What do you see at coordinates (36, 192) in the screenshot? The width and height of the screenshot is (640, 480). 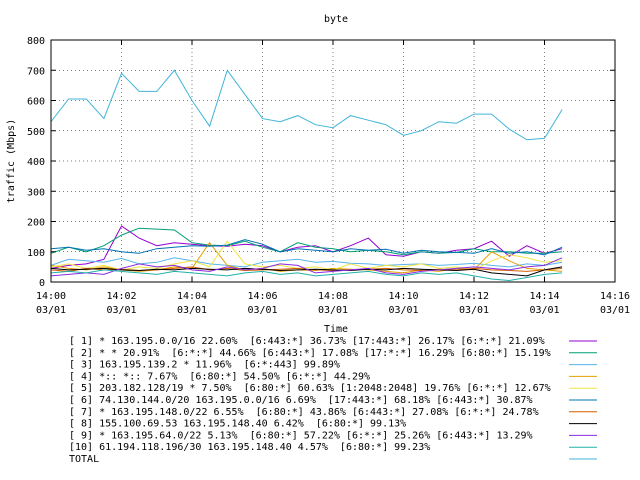 I see `y-tick-label: 300` at bounding box center [36, 192].